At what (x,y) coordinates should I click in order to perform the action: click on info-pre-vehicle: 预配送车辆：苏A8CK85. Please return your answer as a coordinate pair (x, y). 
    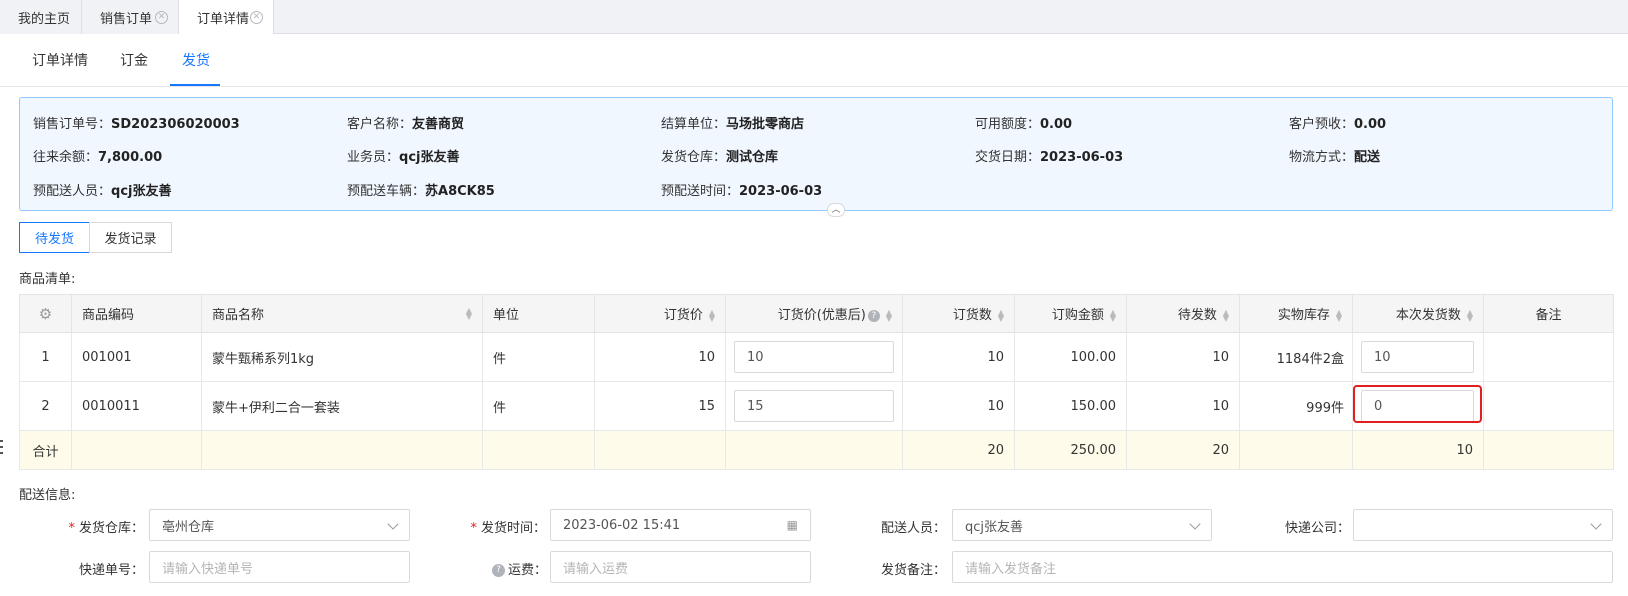
    Looking at the image, I should click on (421, 189).